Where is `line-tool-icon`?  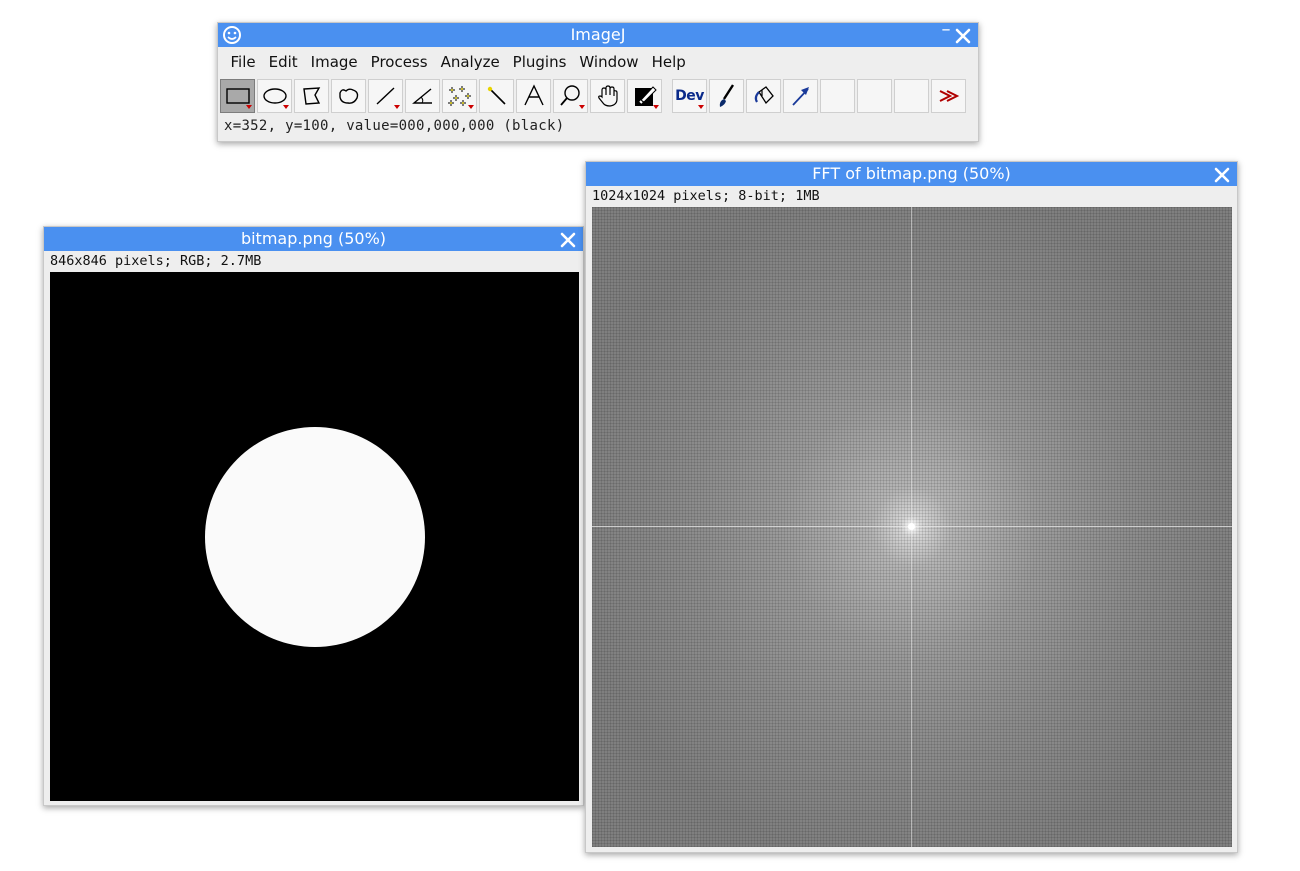
line-tool-icon is located at coordinates (385, 96).